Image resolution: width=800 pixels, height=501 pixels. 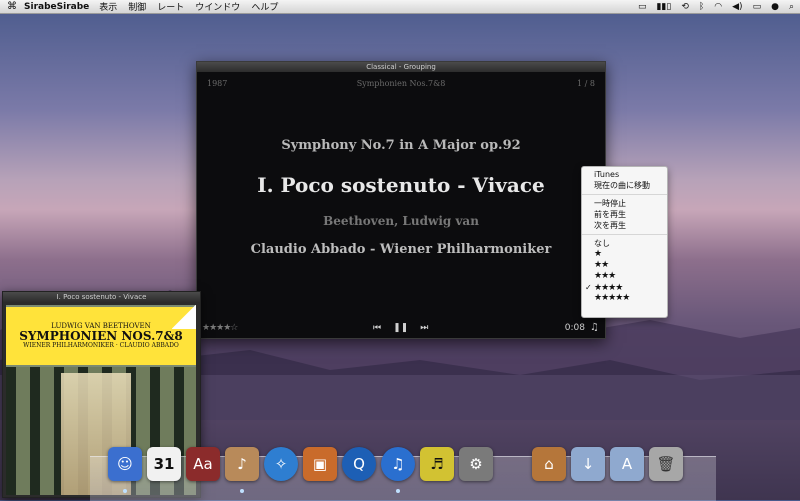 What do you see at coordinates (320, 464) in the screenshot?
I see `photos-icon: ▣` at bounding box center [320, 464].